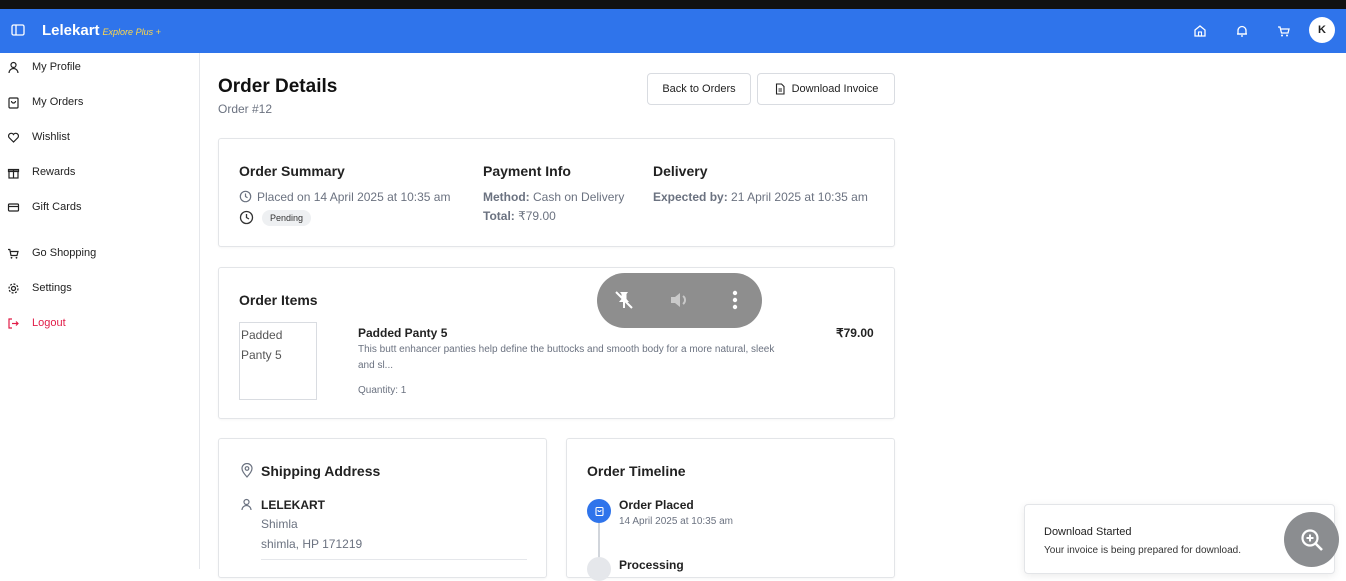 Image resolution: width=1346 pixels, height=581 pixels. Describe the element at coordinates (579, 197) in the screenshot. I see `method-value: Cash on Delivery` at that location.